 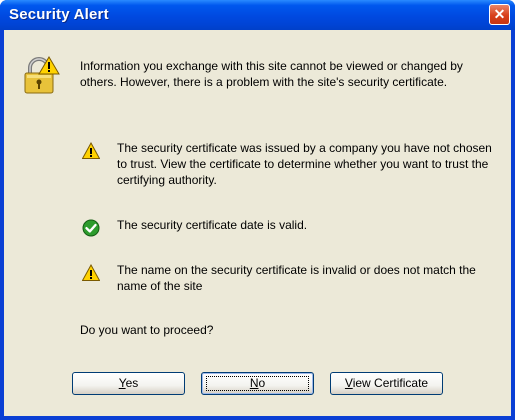 I want to click on close-icon: ✕, so click(x=499, y=14).